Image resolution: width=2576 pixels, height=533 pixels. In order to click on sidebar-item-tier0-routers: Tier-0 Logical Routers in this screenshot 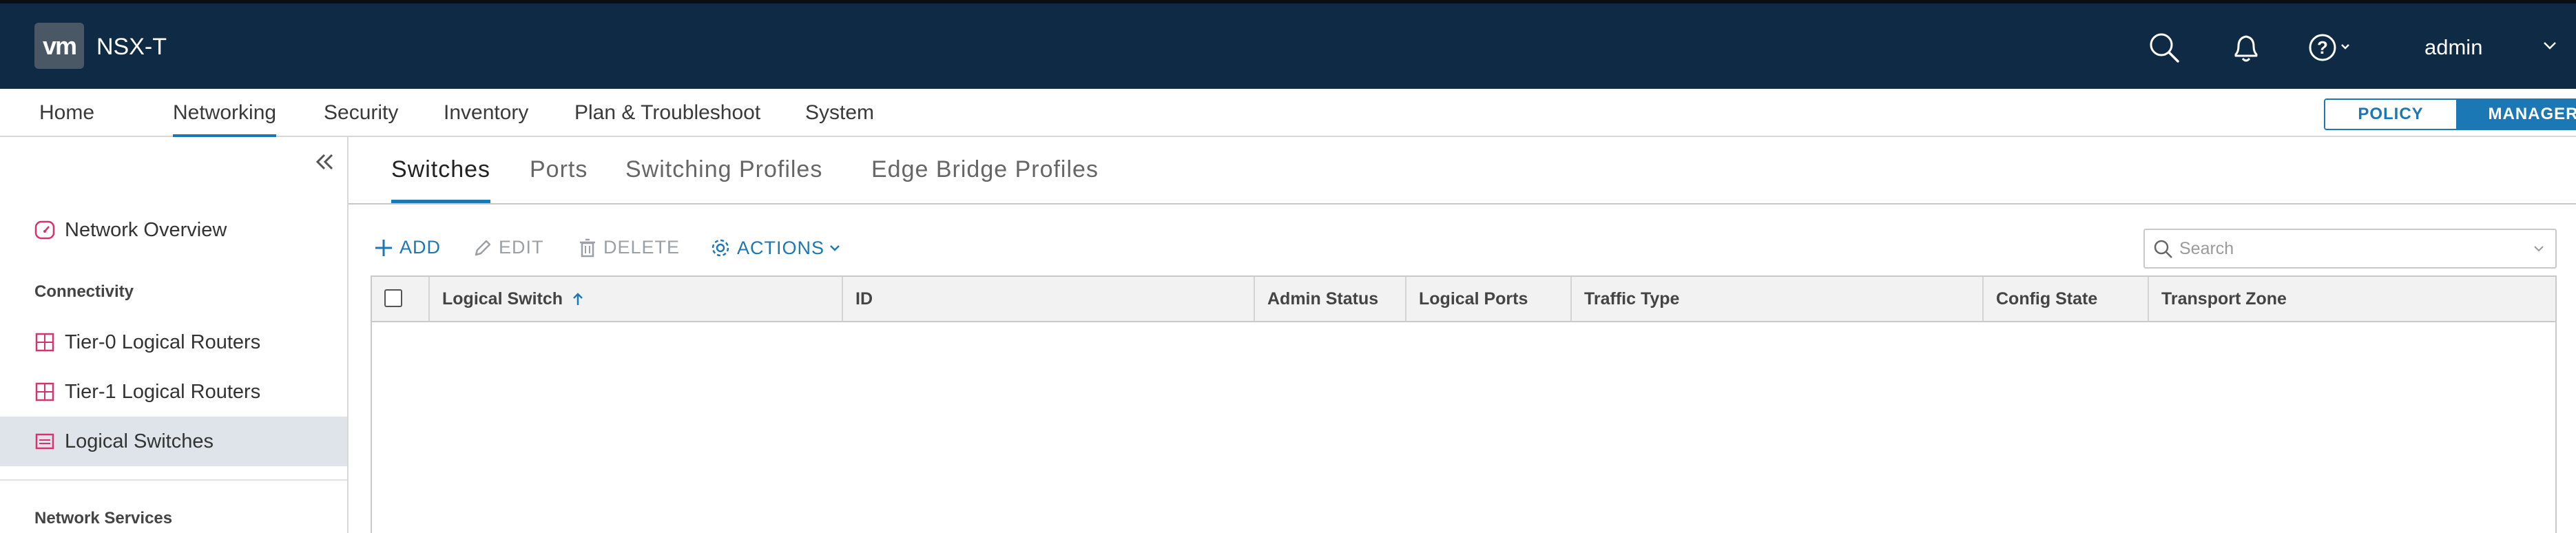, I will do `click(173, 342)`.